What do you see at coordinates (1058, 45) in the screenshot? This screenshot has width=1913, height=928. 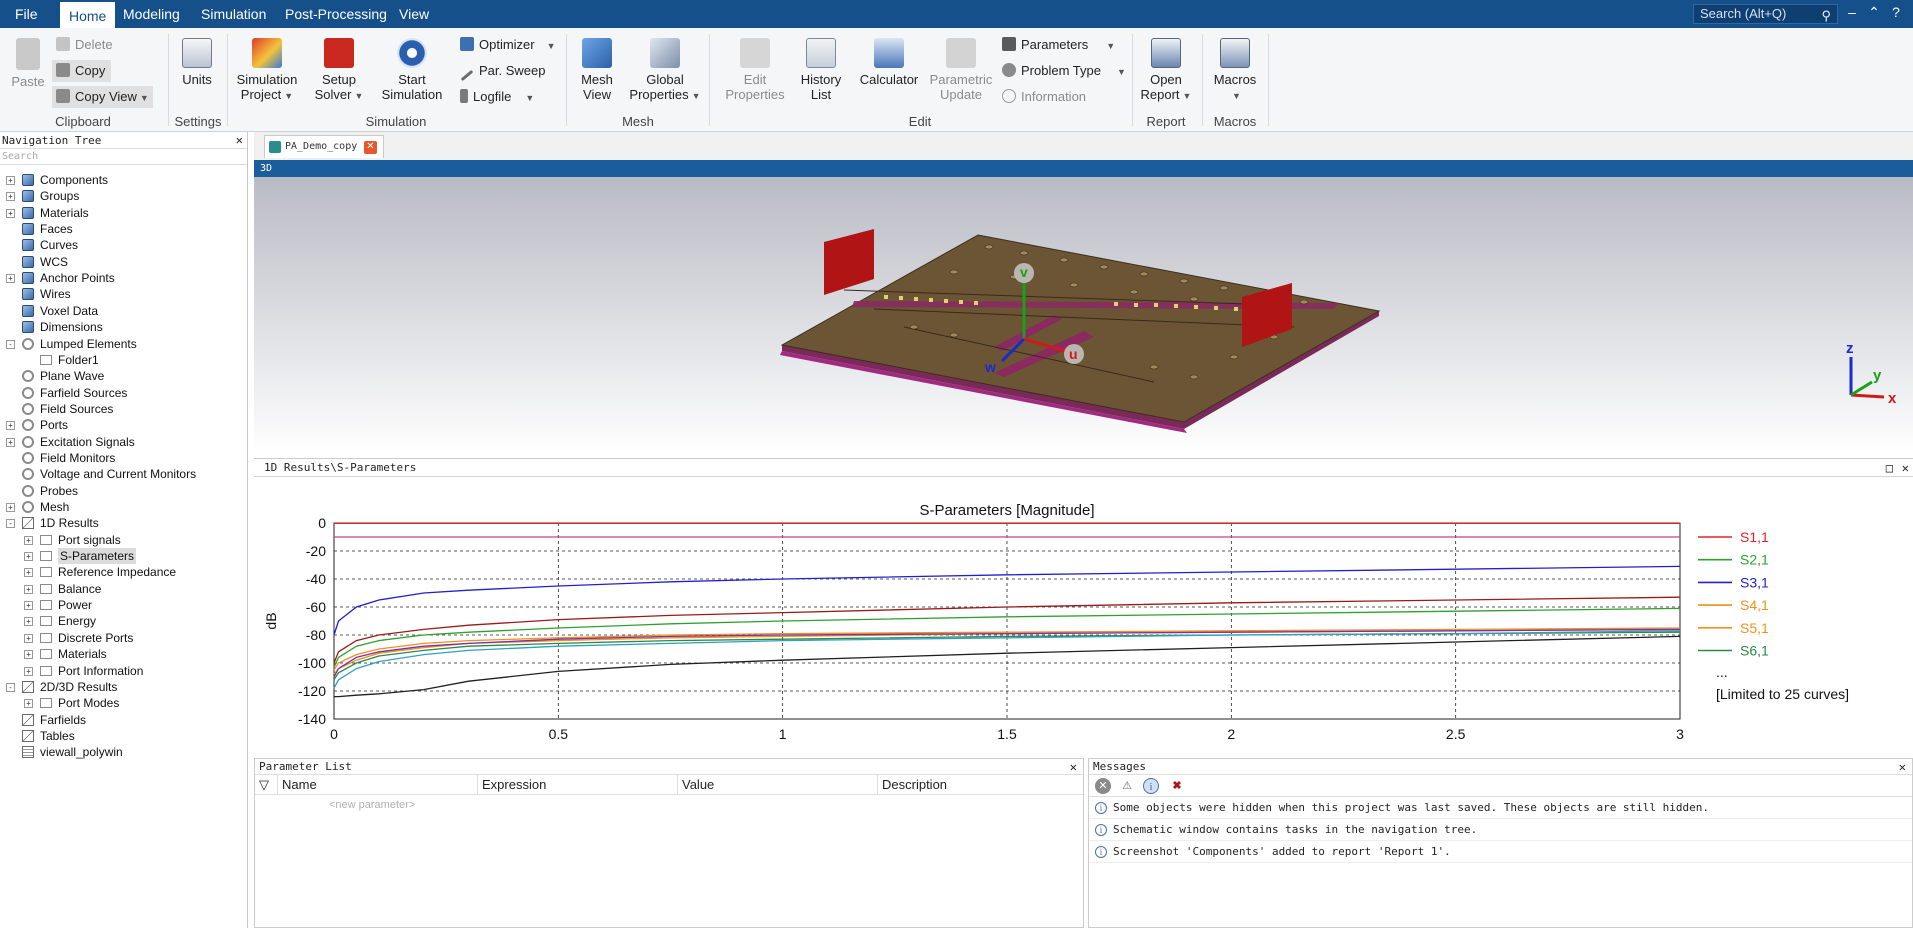 I see `parameters-button: Parameters ▼` at bounding box center [1058, 45].